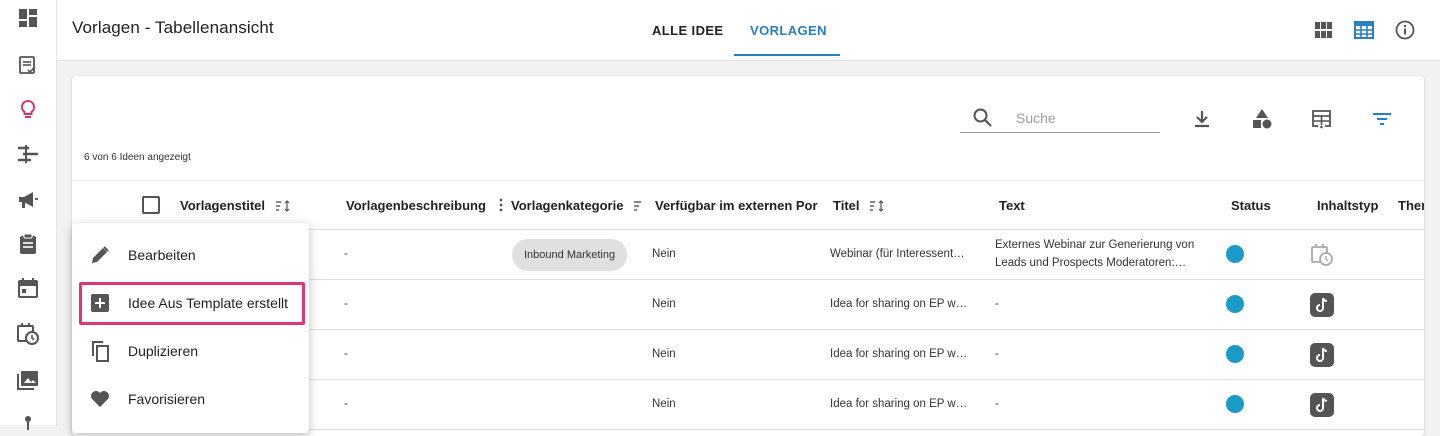 This screenshot has height=436, width=1440. What do you see at coordinates (1364, 30) in the screenshot?
I see `table-view-icon` at bounding box center [1364, 30].